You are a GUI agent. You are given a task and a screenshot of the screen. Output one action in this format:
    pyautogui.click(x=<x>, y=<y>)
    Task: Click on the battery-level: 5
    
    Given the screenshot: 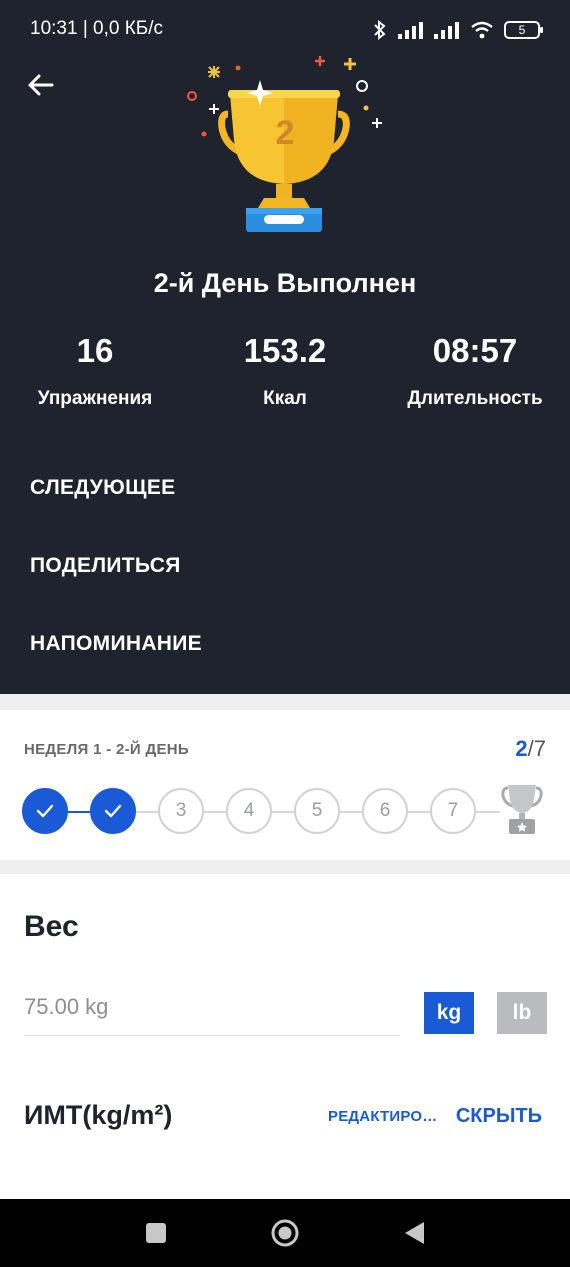 What is the action you would take?
    pyautogui.click(x=522, y=30)
    